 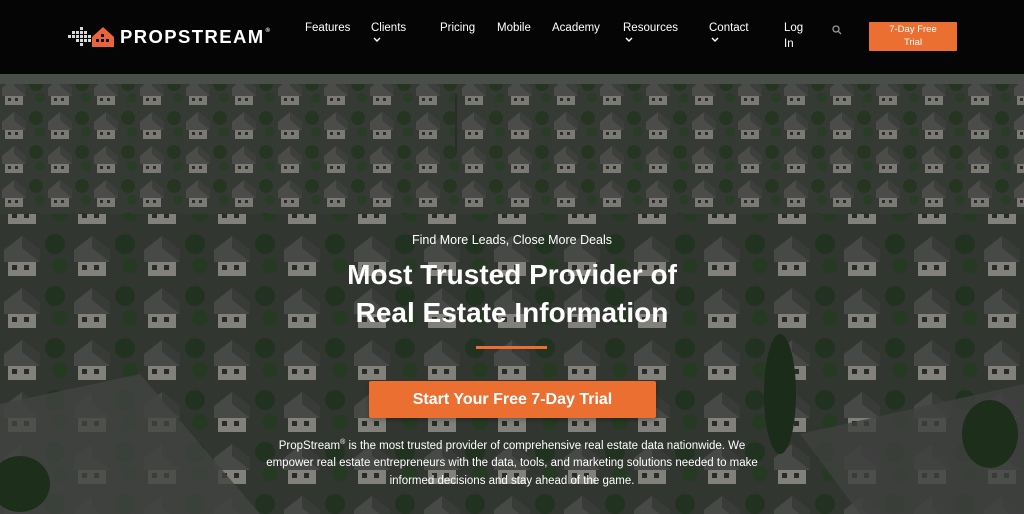 I want to click on nav-mobile: Mobile, so click(x=514, y=28).